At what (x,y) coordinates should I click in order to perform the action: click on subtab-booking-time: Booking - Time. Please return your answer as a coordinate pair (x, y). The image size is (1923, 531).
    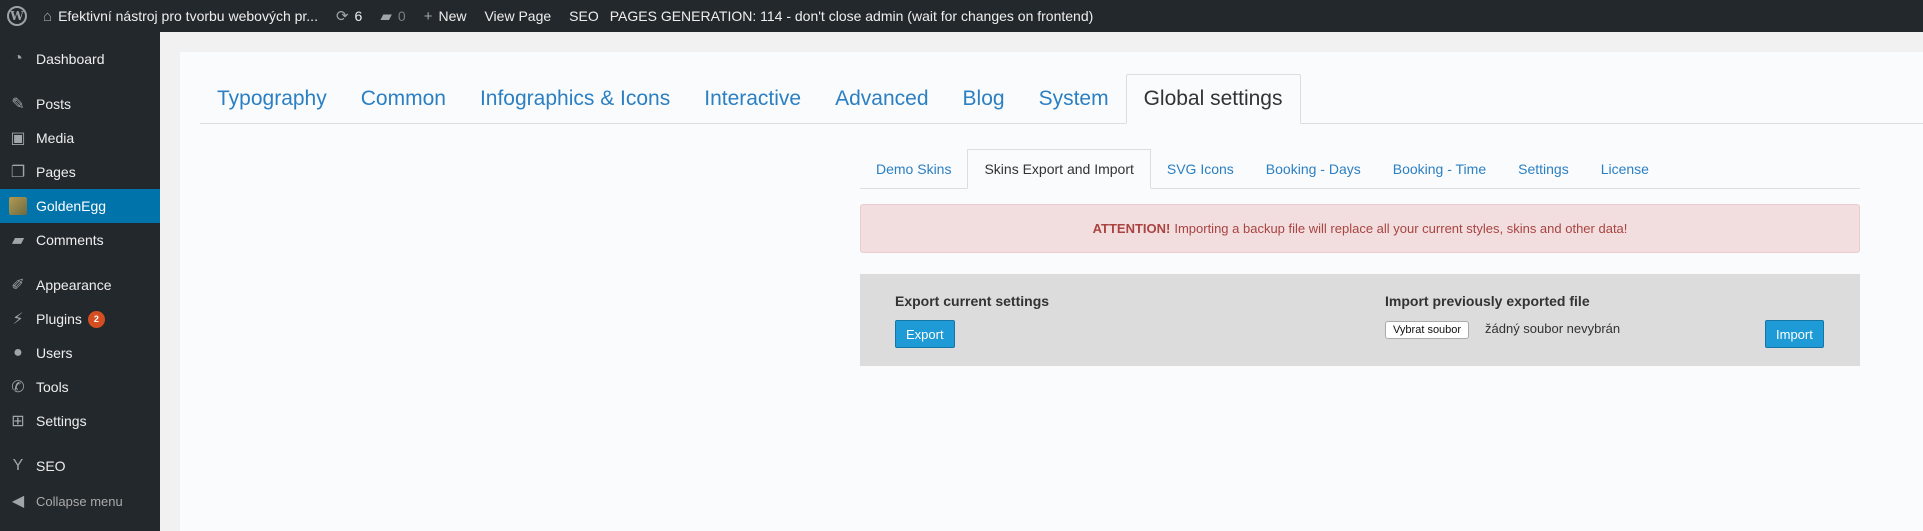
    Looking at the image, I should click on (1439, 169).